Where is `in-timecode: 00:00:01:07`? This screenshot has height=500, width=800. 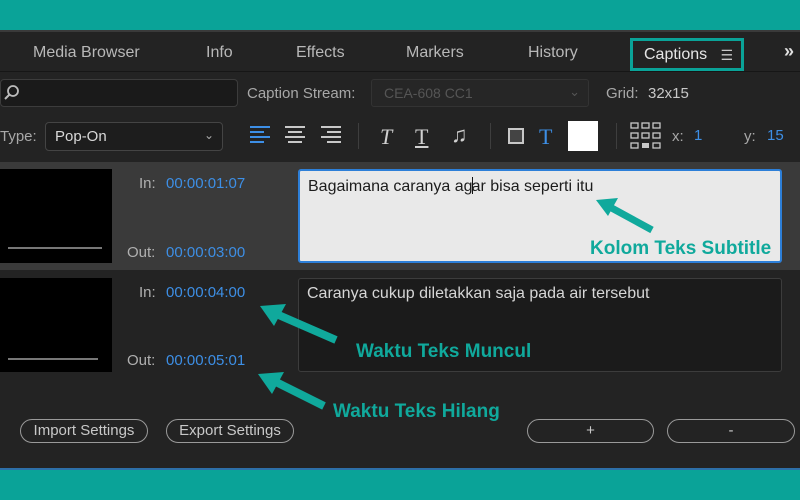
in-timecode: 00:00:01:07 is located at coordinates (205, 183).